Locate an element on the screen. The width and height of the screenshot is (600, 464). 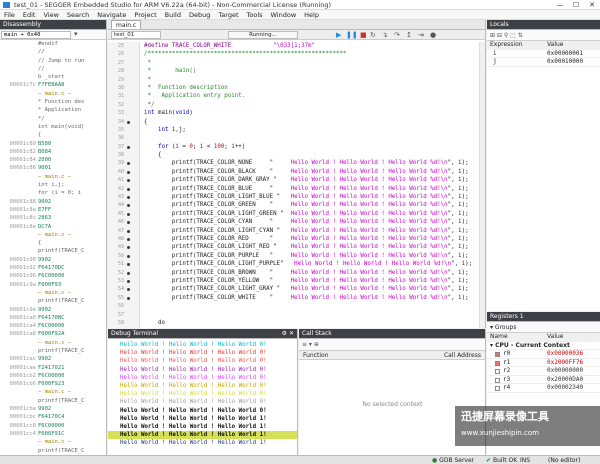
menu-tools: Tools is located at coordinates (255, 15).